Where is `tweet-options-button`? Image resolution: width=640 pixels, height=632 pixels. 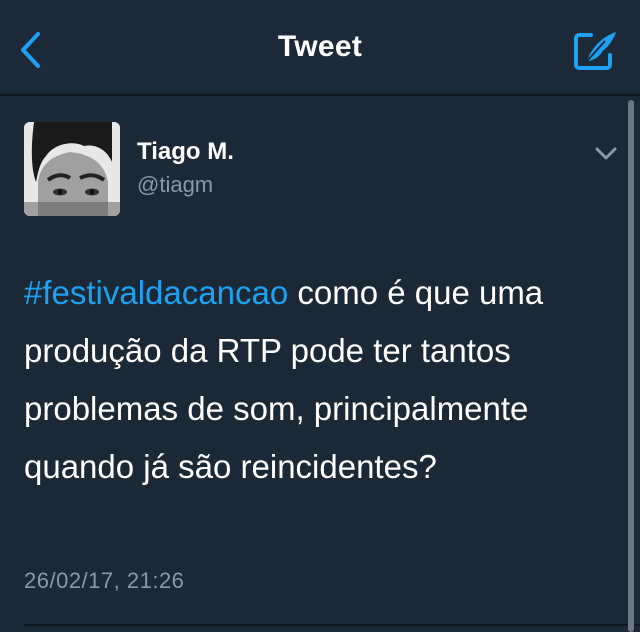
tweet-options-button is located at coordinates (606, 154).